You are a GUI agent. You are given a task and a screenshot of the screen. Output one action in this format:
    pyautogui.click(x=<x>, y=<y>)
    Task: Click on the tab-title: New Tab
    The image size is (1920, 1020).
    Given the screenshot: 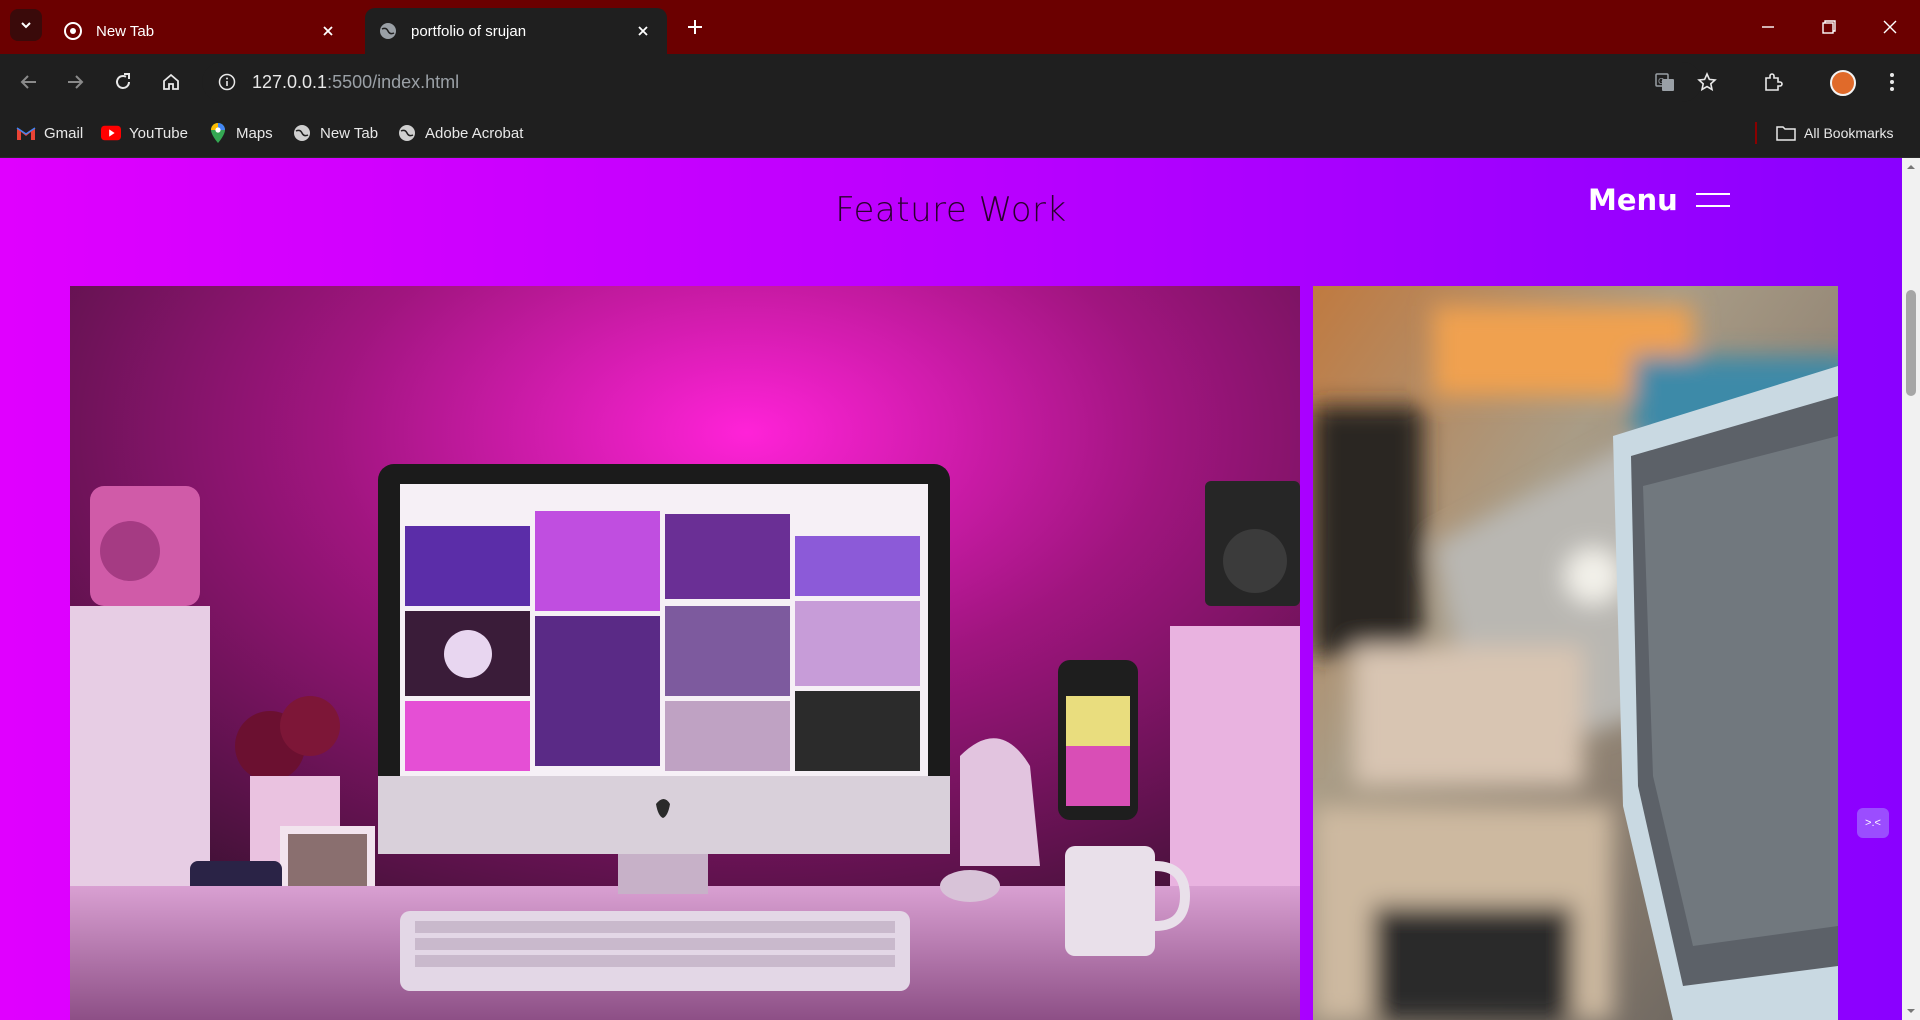 What is the action you would take?
    pyautogui.click(x=125, y=31)
    